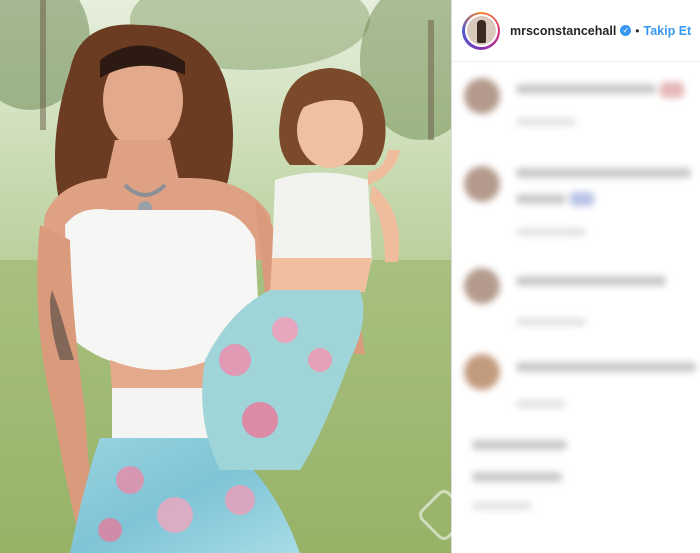 Image resolution: width=700 pixels, height=553 pixels. What do you see at coordinates (626, 30) in the screenshot?
I see `verified-badge-icon: ✓` at bounding box center [626, 30].